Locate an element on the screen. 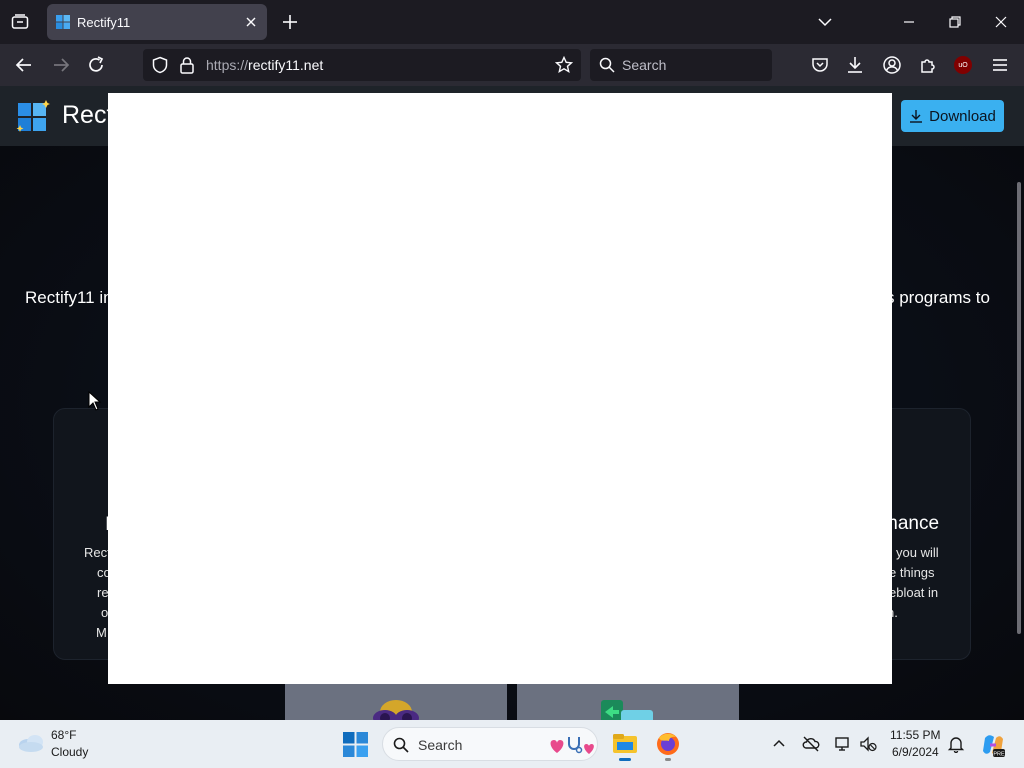  browser-search-field: Search is located at coordinates (681, 65).